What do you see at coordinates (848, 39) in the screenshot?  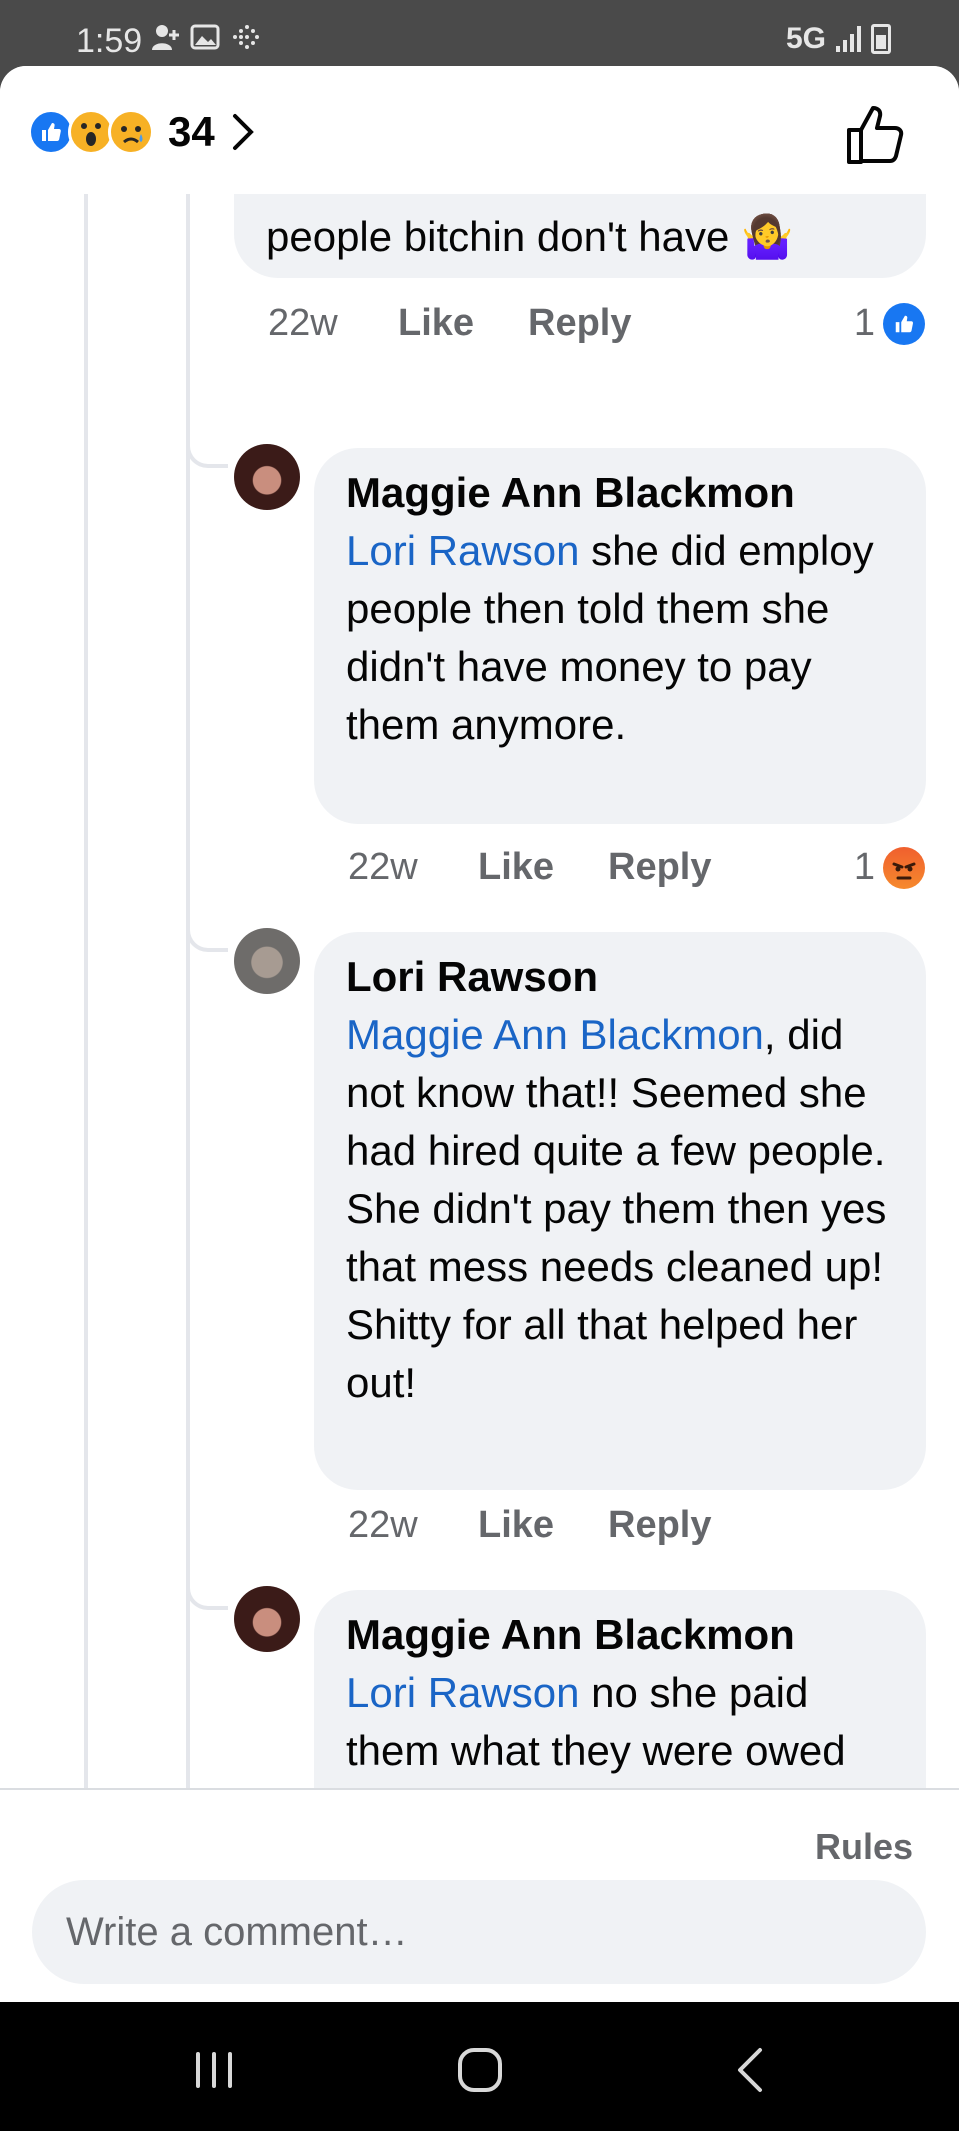 I see `signal-icon` at bounding box center [848, 39].